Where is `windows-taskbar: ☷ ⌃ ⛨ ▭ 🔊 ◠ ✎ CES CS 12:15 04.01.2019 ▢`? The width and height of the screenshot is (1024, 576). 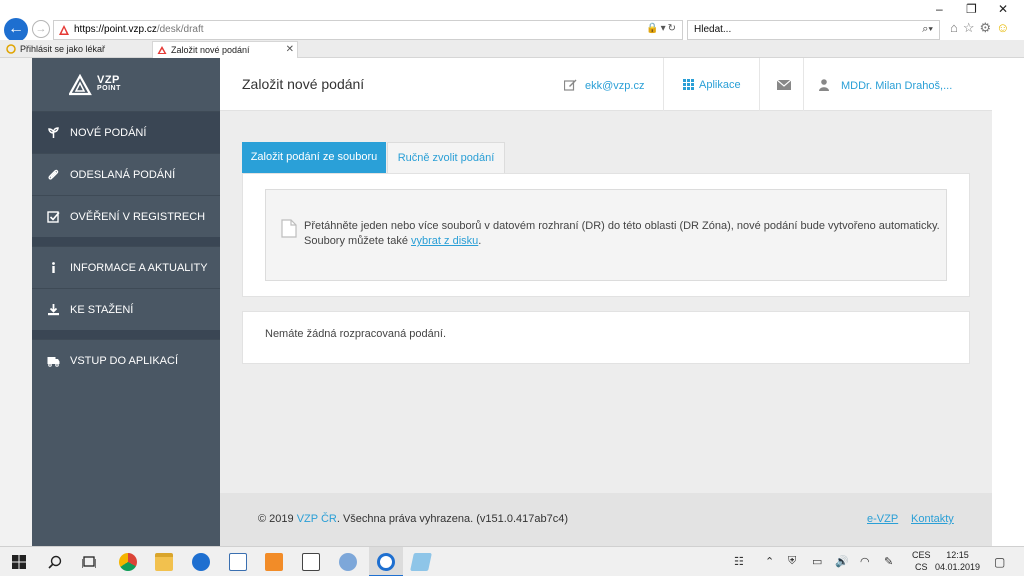 windows-taskbar: ☷ ⌃ ⛨ ▭ 🔊 ◠ ✎ CES CS 12:15 04.01.2019 ▢ is located at coordinates (512, 561).